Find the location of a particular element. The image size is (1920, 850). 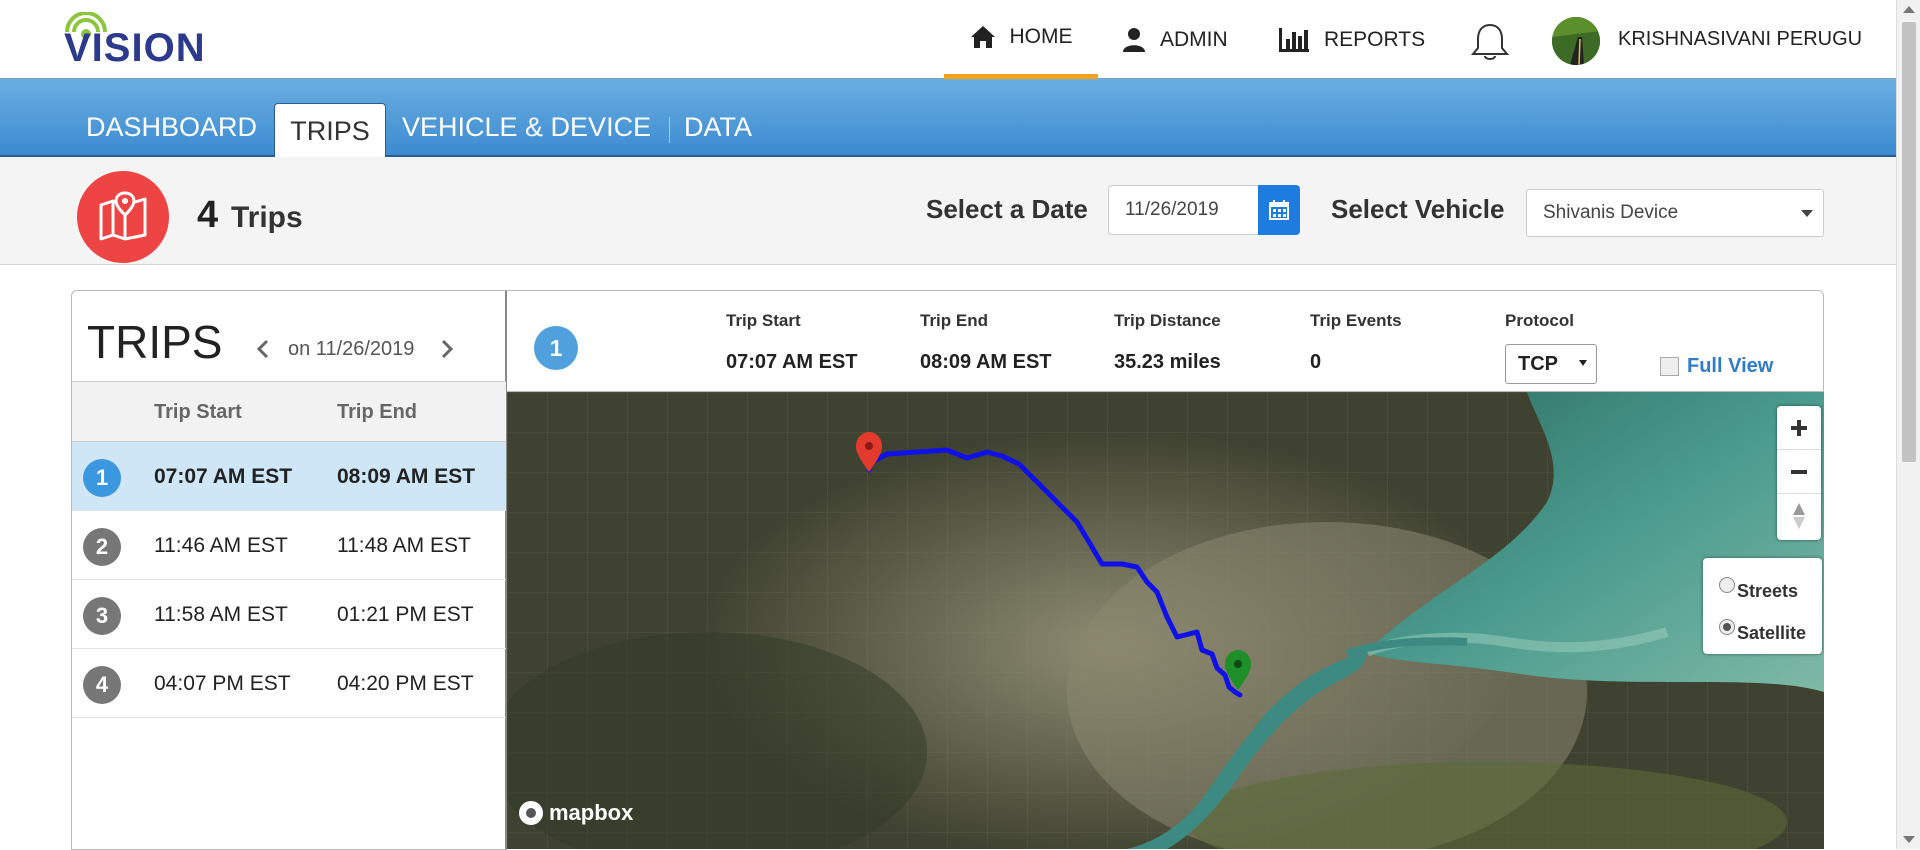

trip-events-label: Trip Events is located at coordinates (1356, 320).